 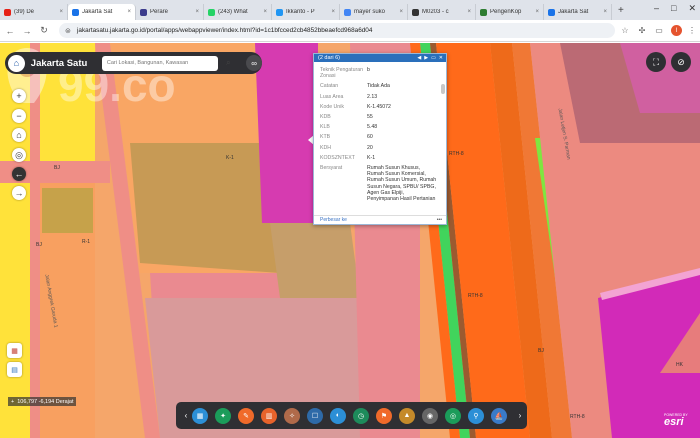 I want to click on measure-tool-icon: ▥, so click(x=269, y=415).